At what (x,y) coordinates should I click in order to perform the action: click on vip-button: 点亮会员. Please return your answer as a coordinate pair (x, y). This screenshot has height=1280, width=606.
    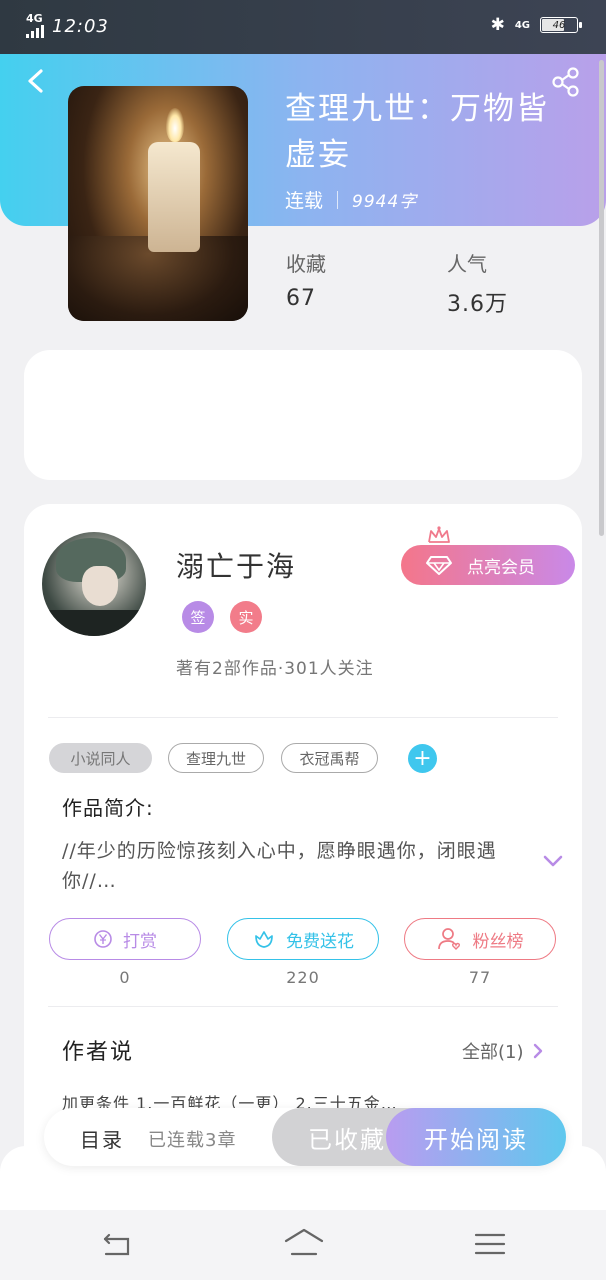
    Looking at the image, I should click on (488, 565).